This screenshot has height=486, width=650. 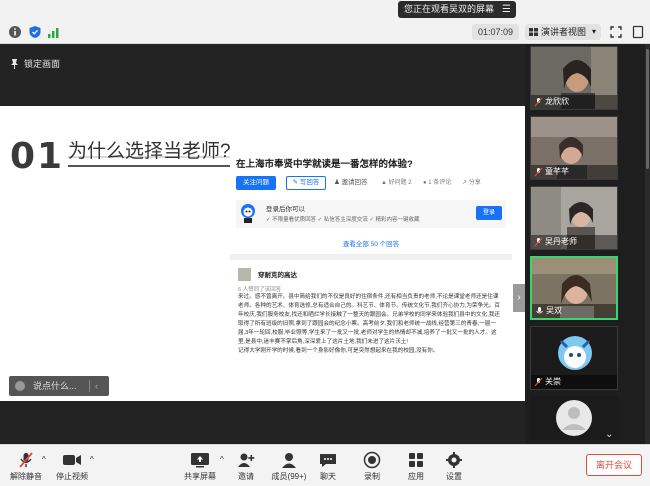 What do you see at coordinates (638, 32) in the screenshot?
I see `window-mode-icon` at bounding box center [638, 32].